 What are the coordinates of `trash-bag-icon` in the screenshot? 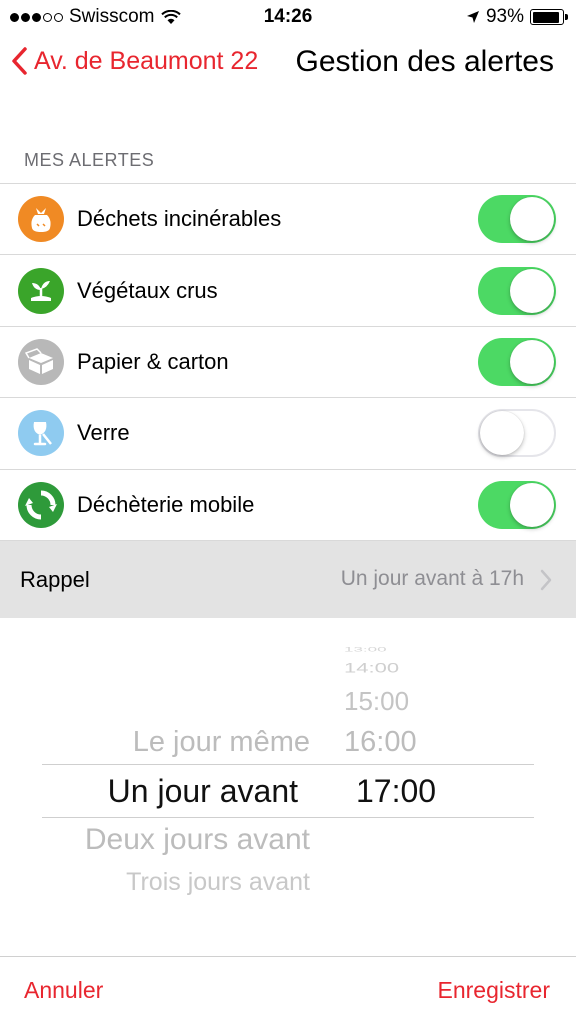 It's located at (41, 219).